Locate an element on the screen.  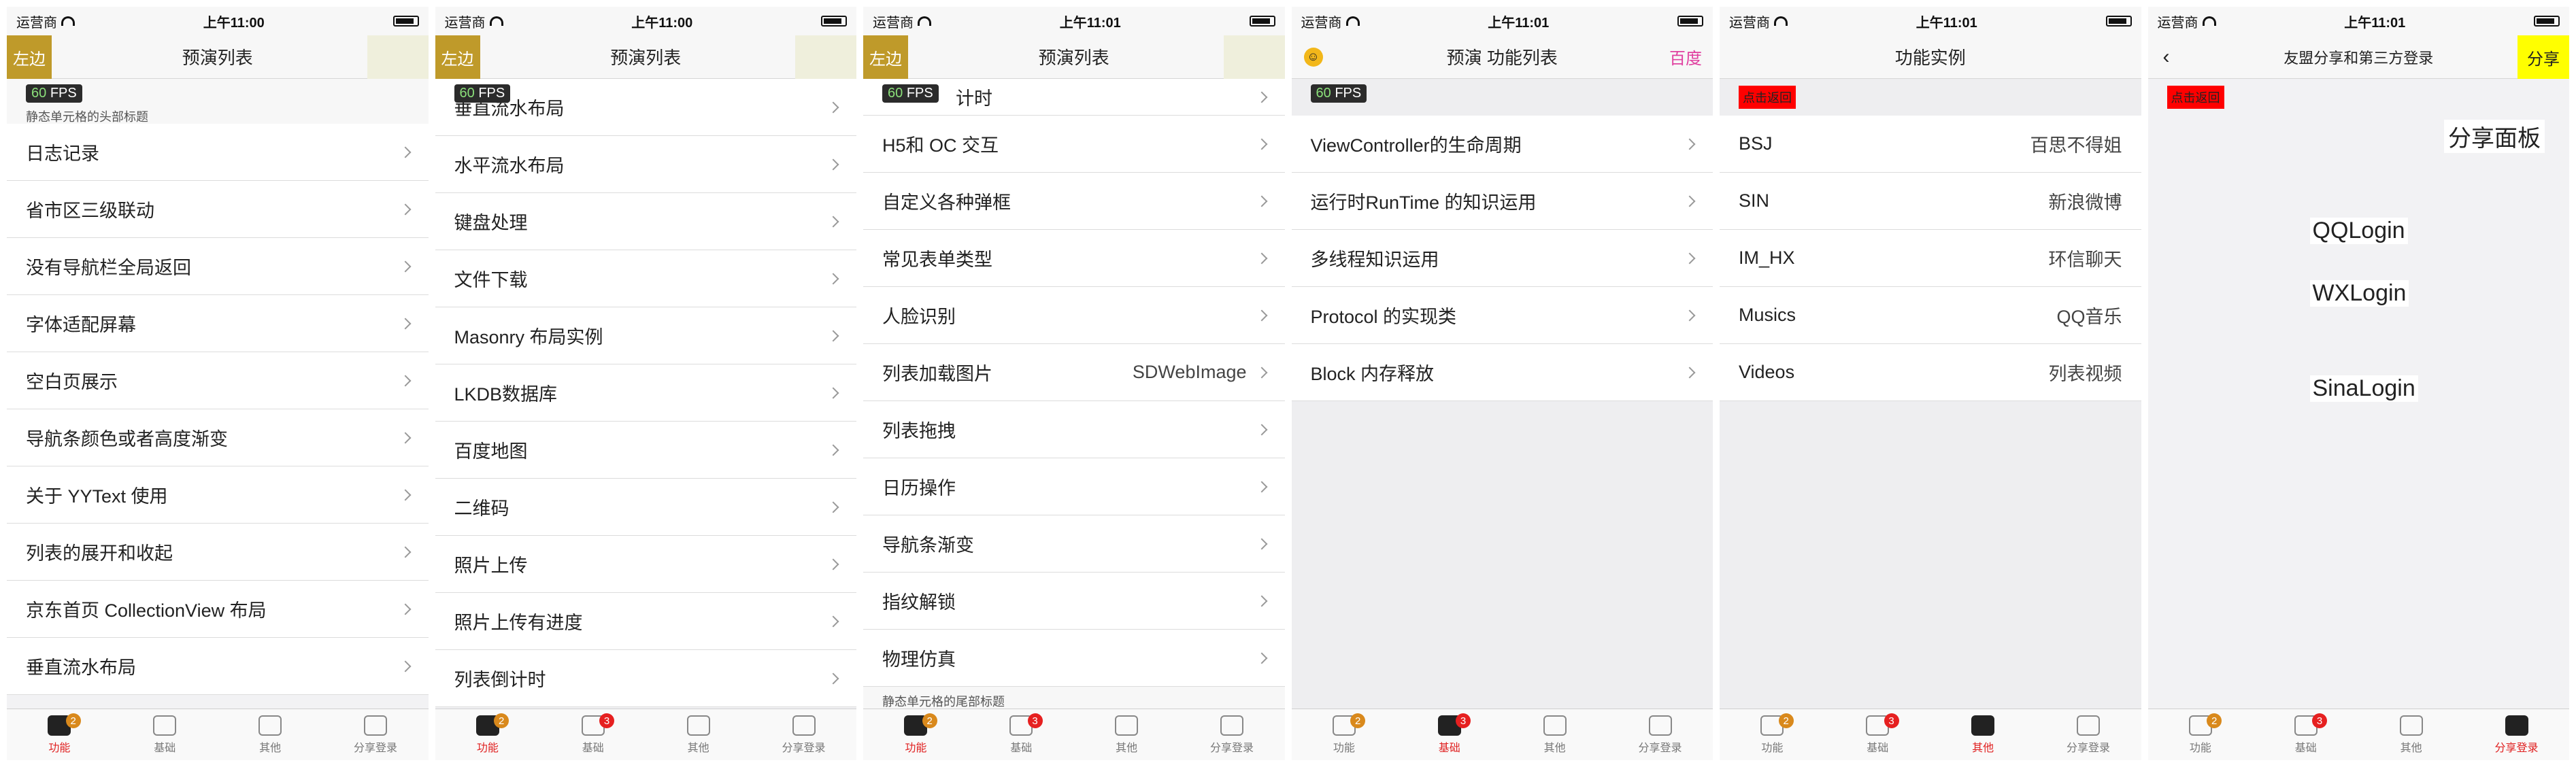
list-item: 照片上传有进度 is located at coordinates (645, 621).